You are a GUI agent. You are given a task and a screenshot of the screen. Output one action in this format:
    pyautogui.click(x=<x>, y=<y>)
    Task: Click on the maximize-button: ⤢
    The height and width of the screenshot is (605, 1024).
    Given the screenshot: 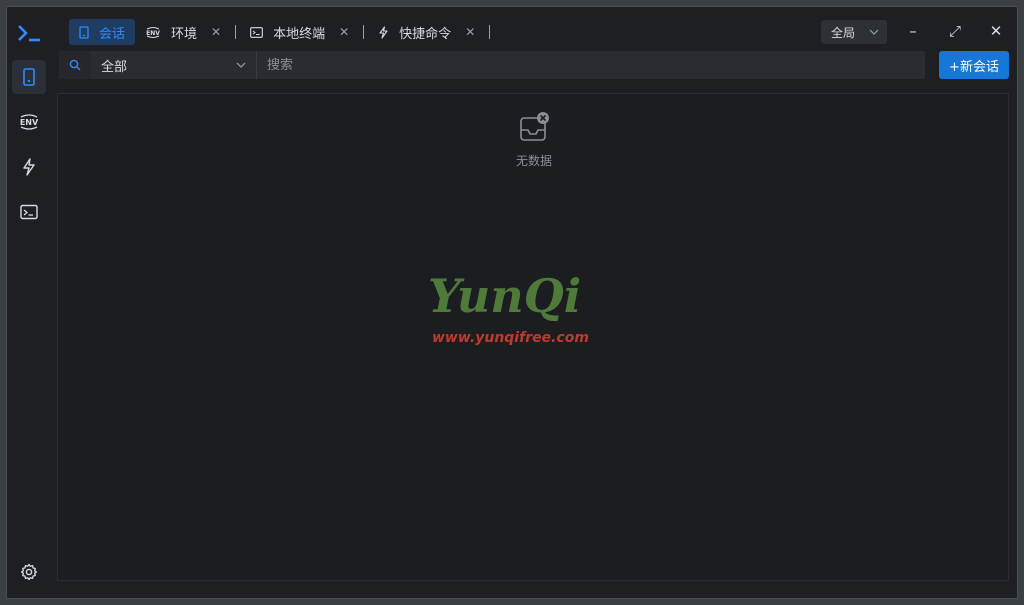 What is the action you would take?
    pyautogui.click(x=955, y=31)
    